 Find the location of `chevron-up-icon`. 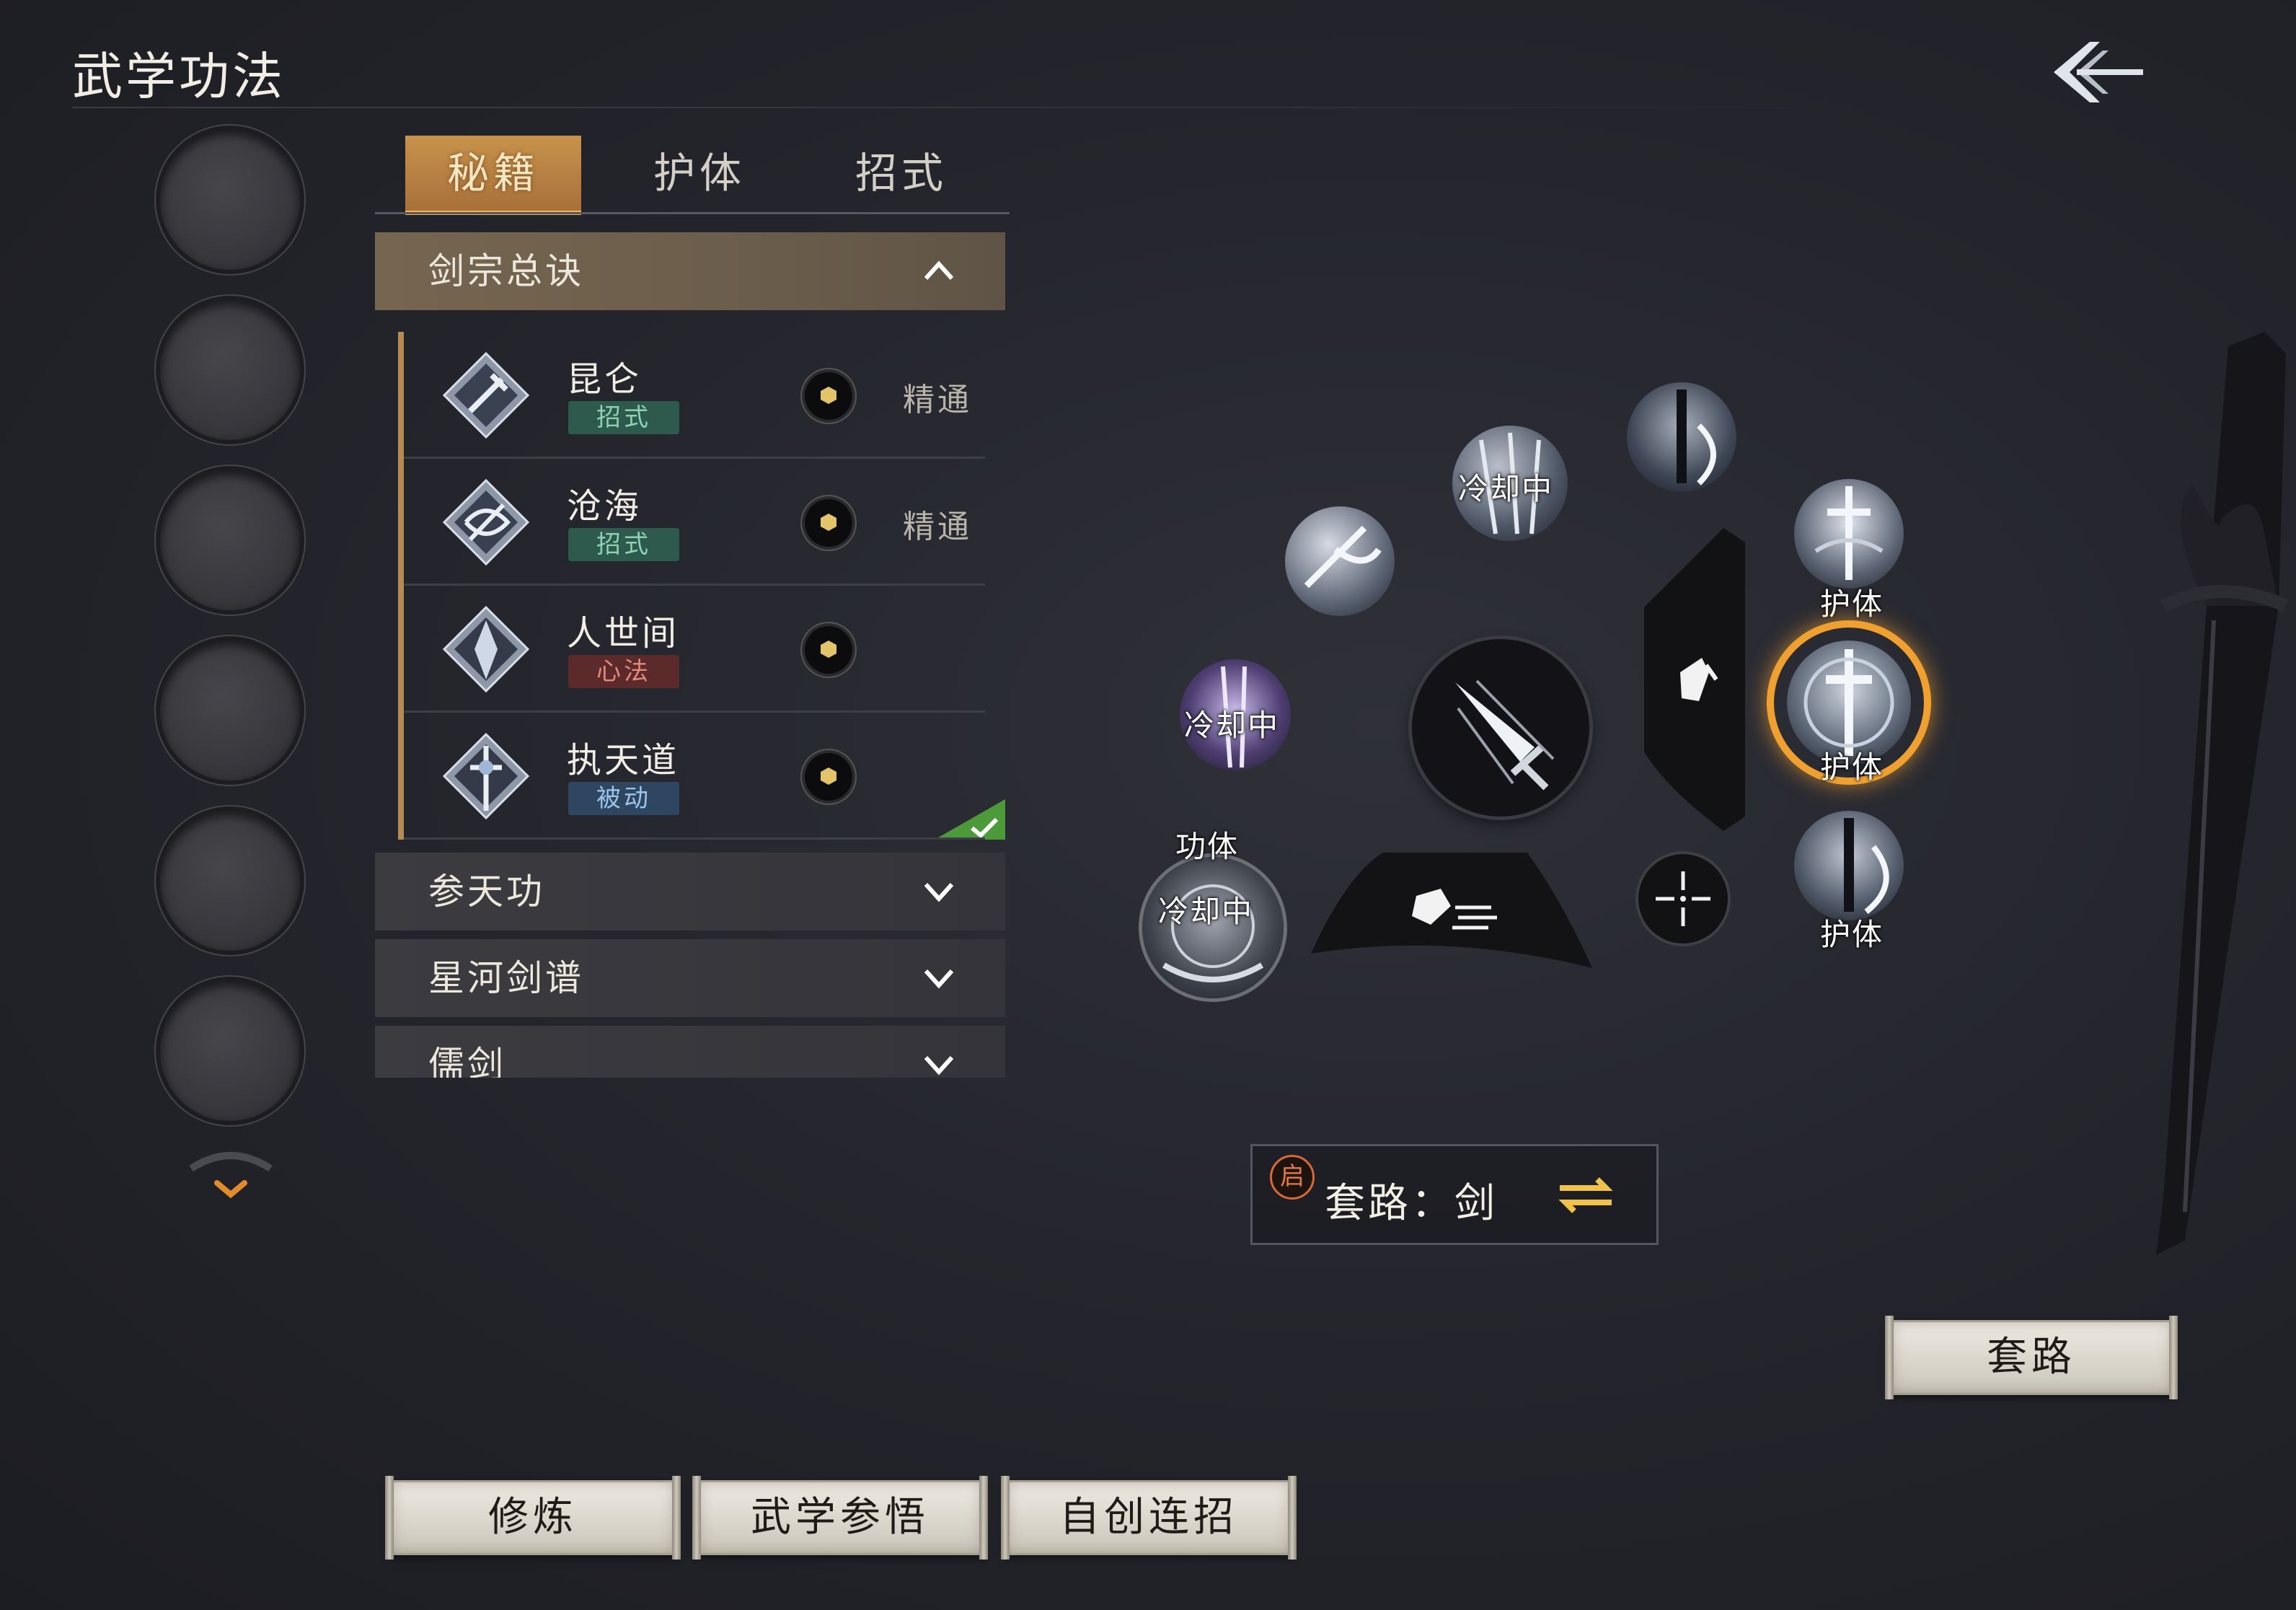

chevron-up-icon is located at coordinates (939, 270).